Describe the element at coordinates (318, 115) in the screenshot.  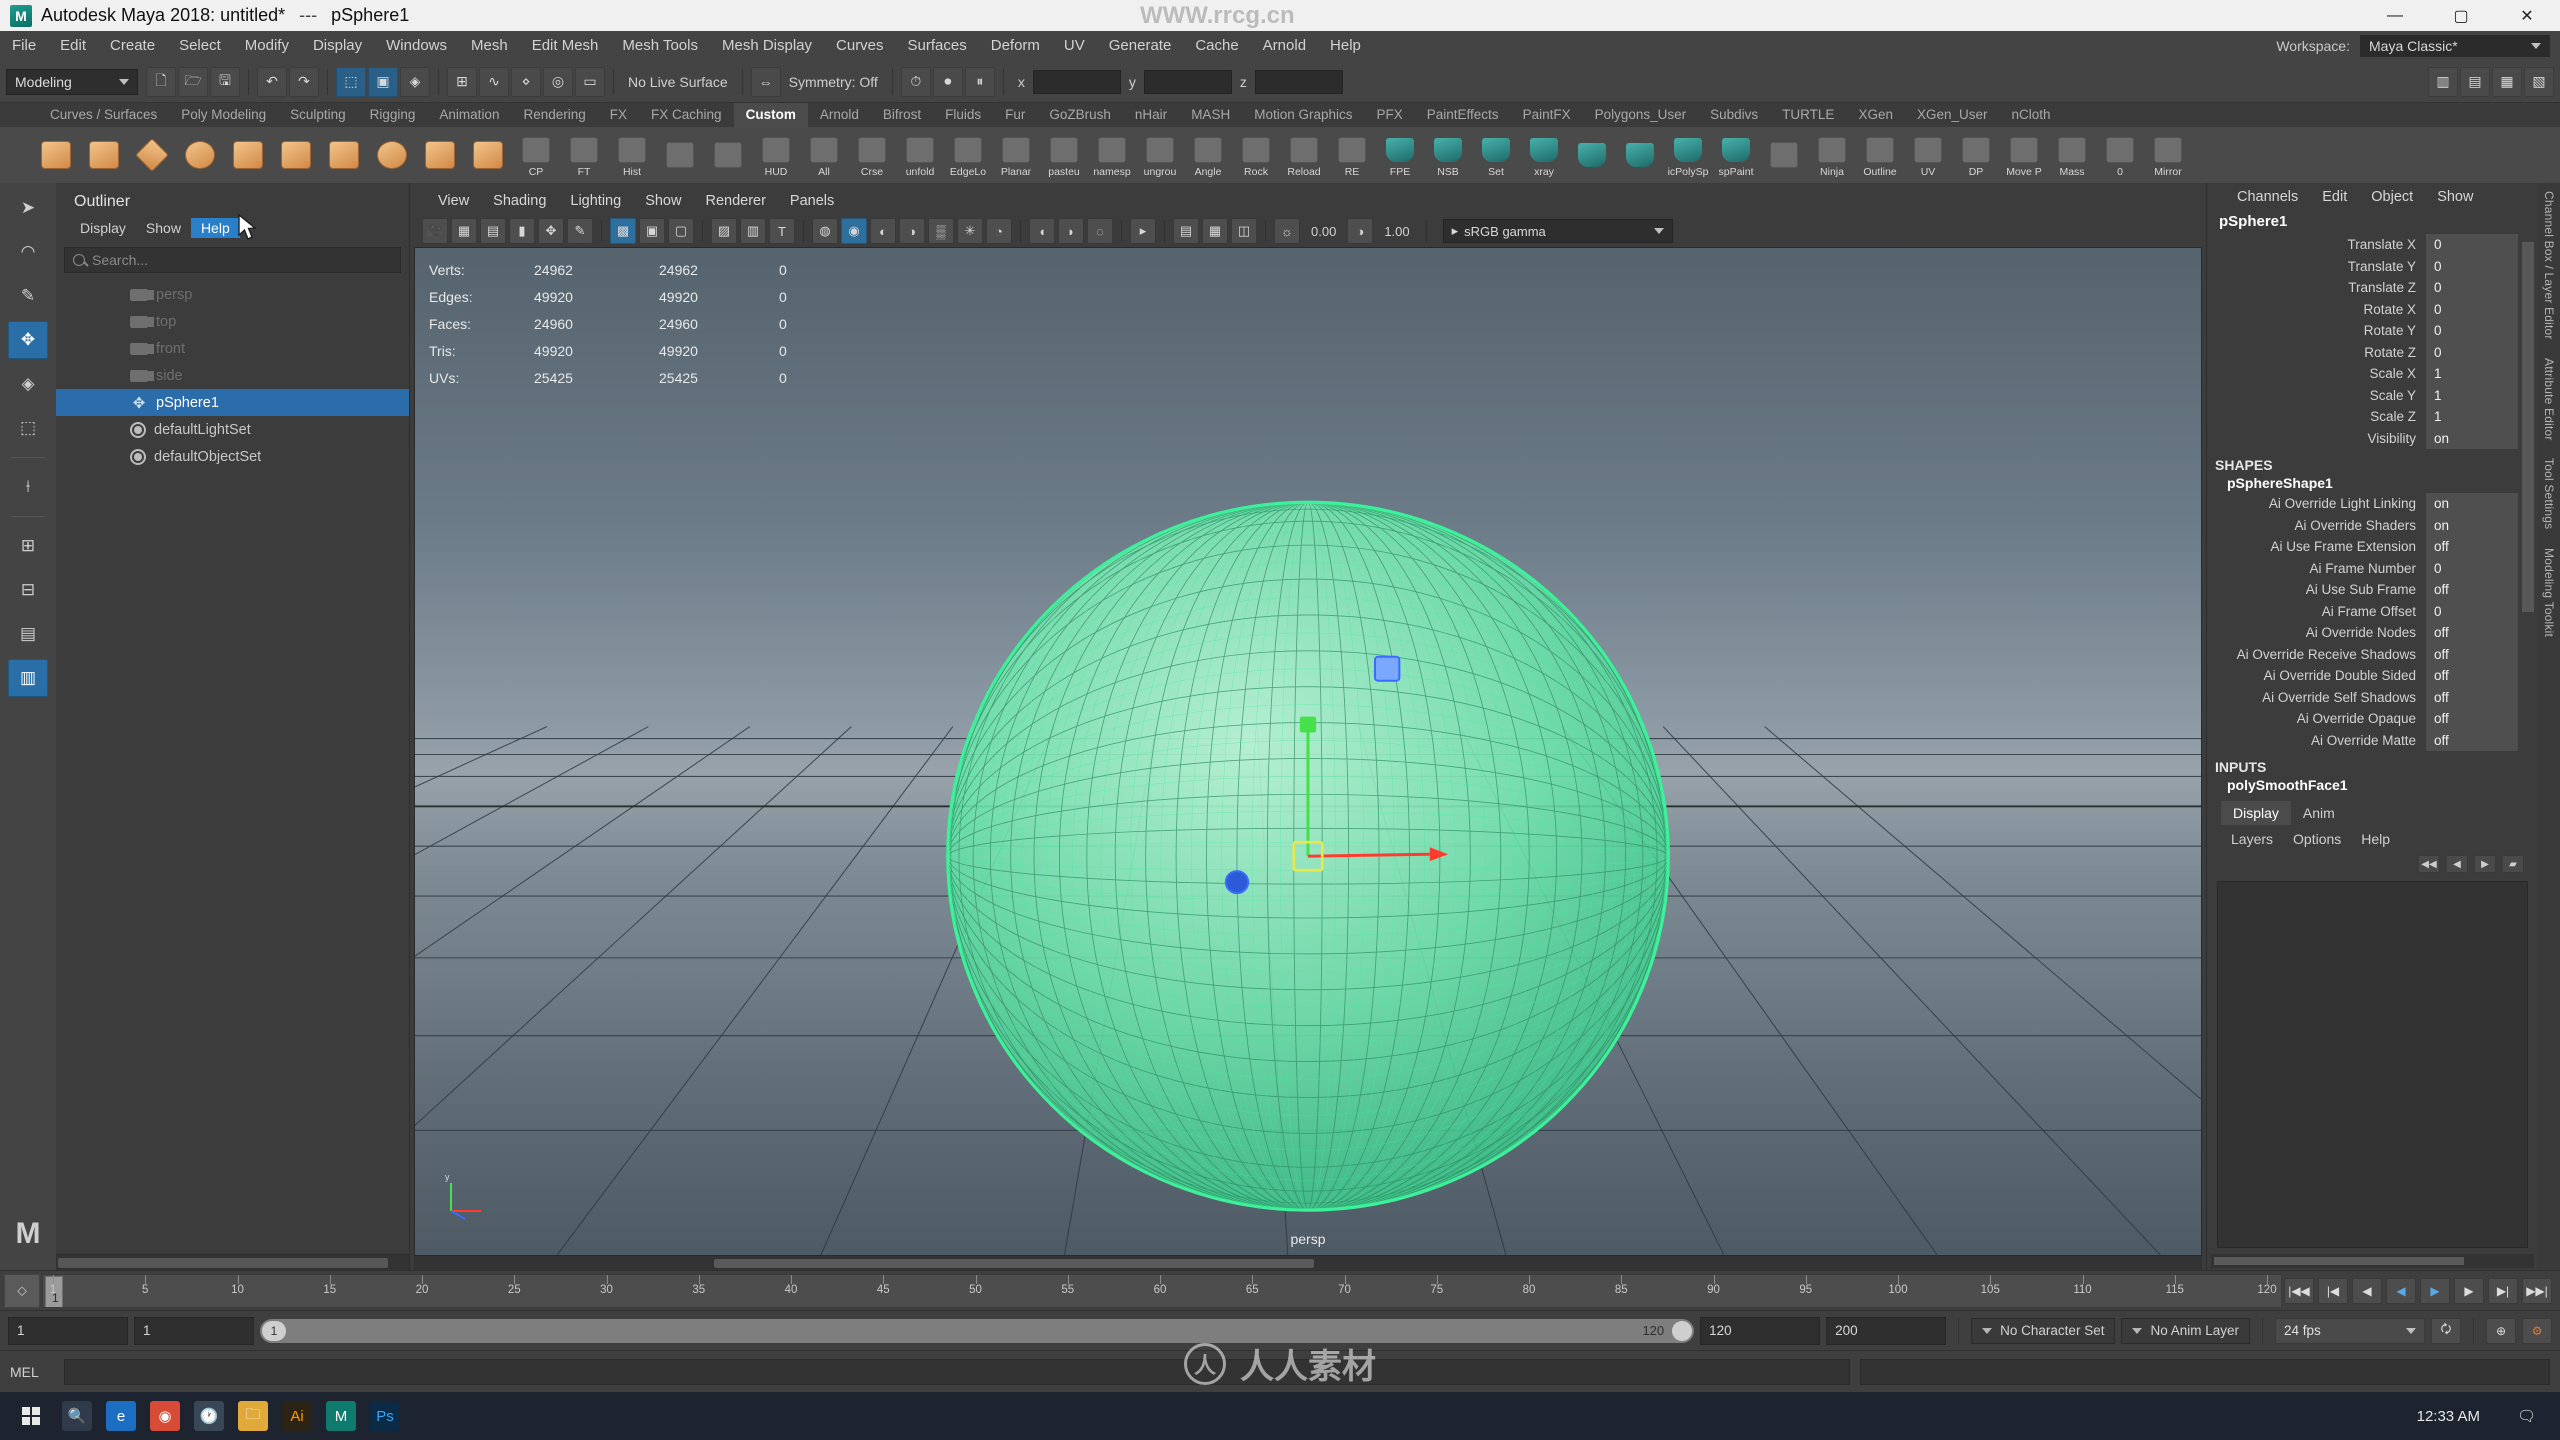
I see `shelf-tab-sculpting: Sculpting` at that location.